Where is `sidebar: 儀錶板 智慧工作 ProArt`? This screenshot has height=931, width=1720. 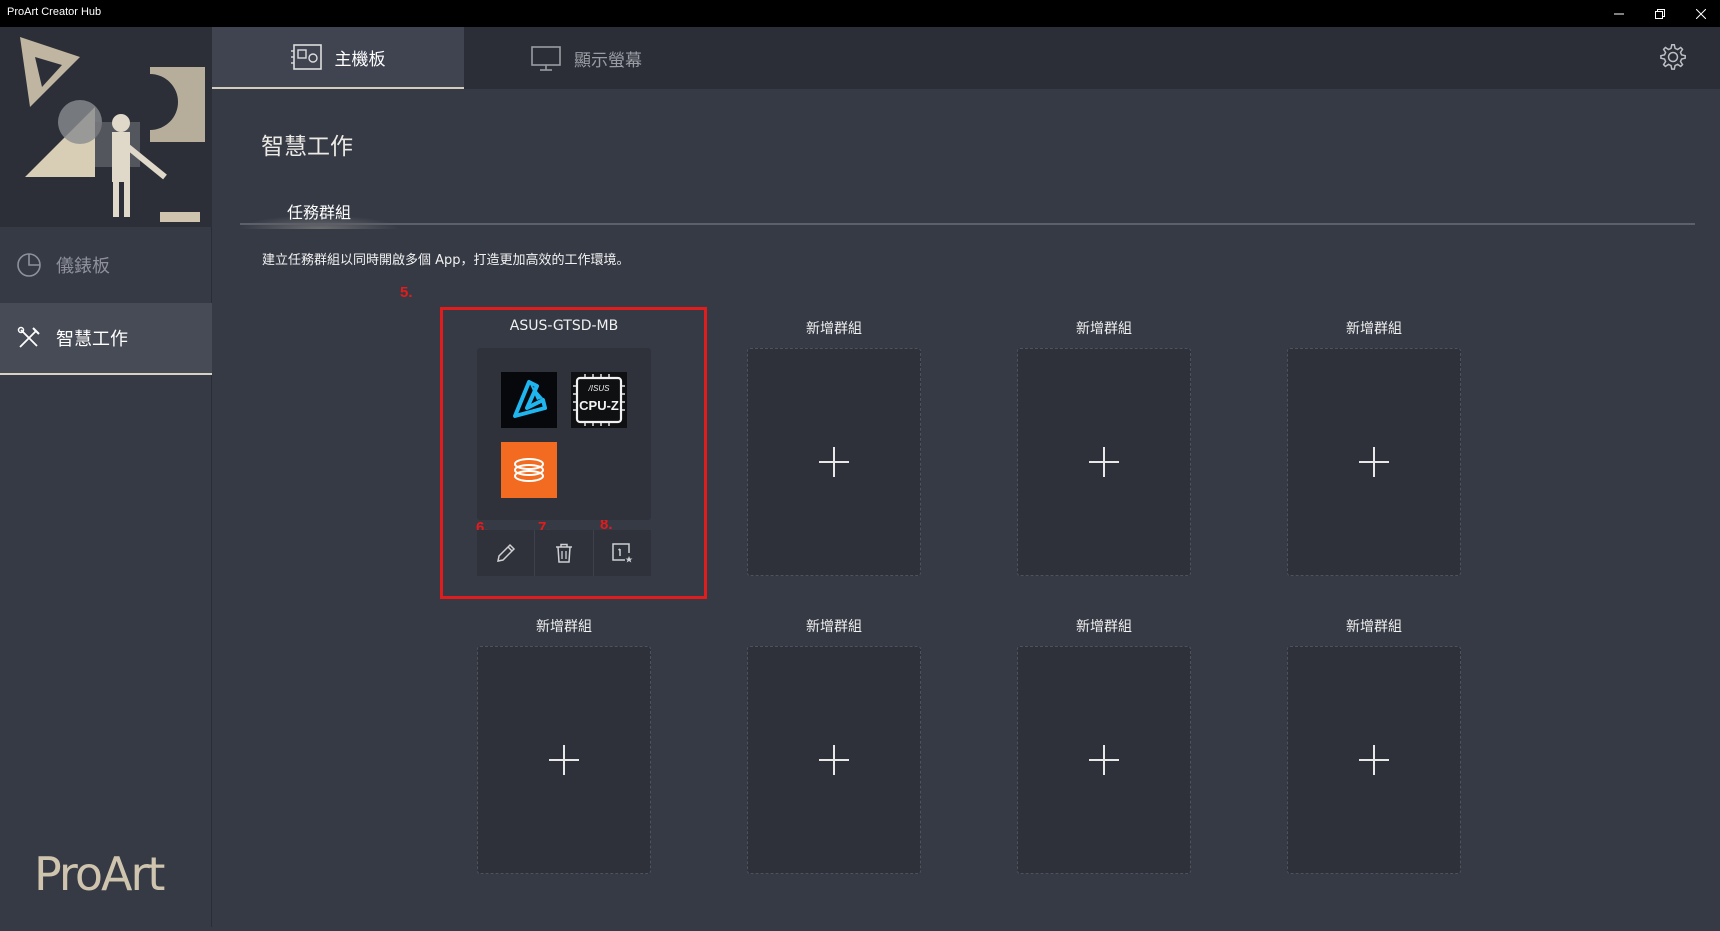
sidebar: 儀錶板 智慧工作 ProArt is located at coordinates (106, 477).